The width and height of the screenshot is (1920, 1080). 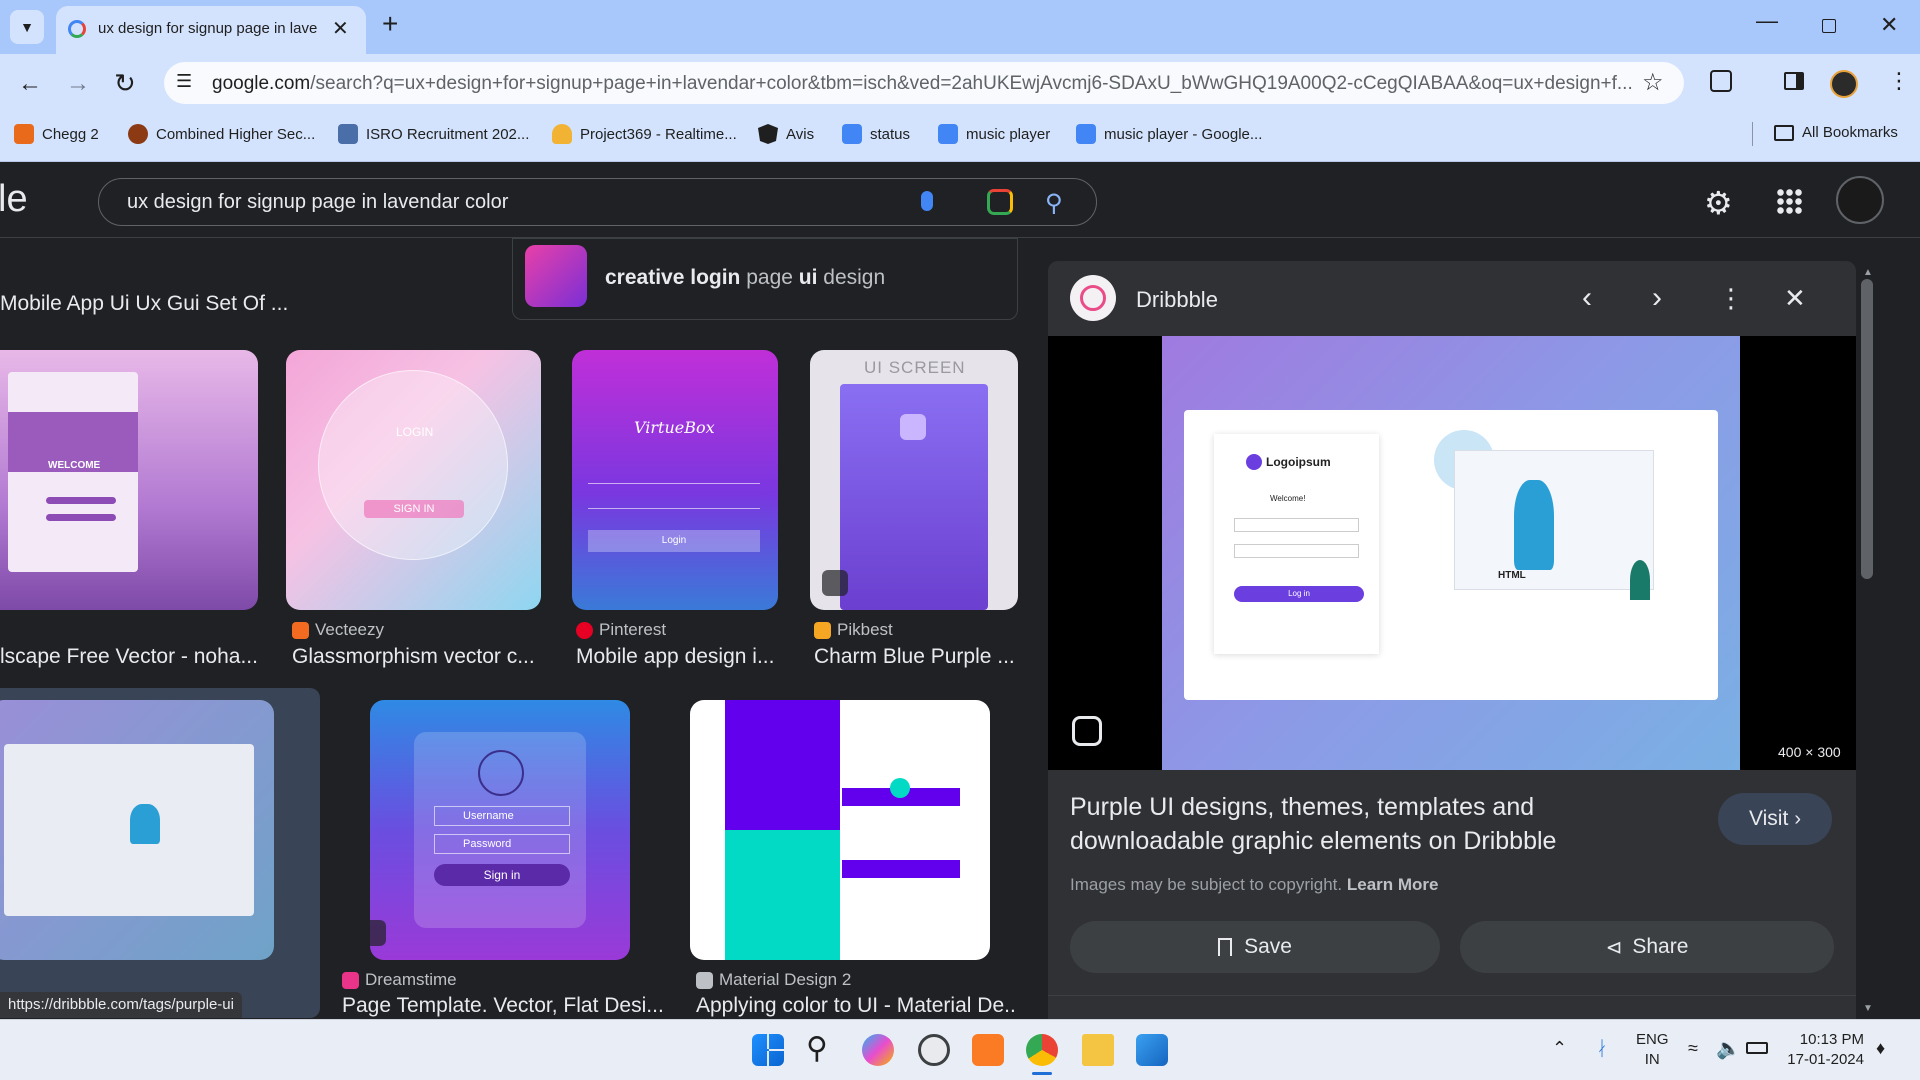 I want to click on bookmark-avis: Avis, so click(x=786, y=134).